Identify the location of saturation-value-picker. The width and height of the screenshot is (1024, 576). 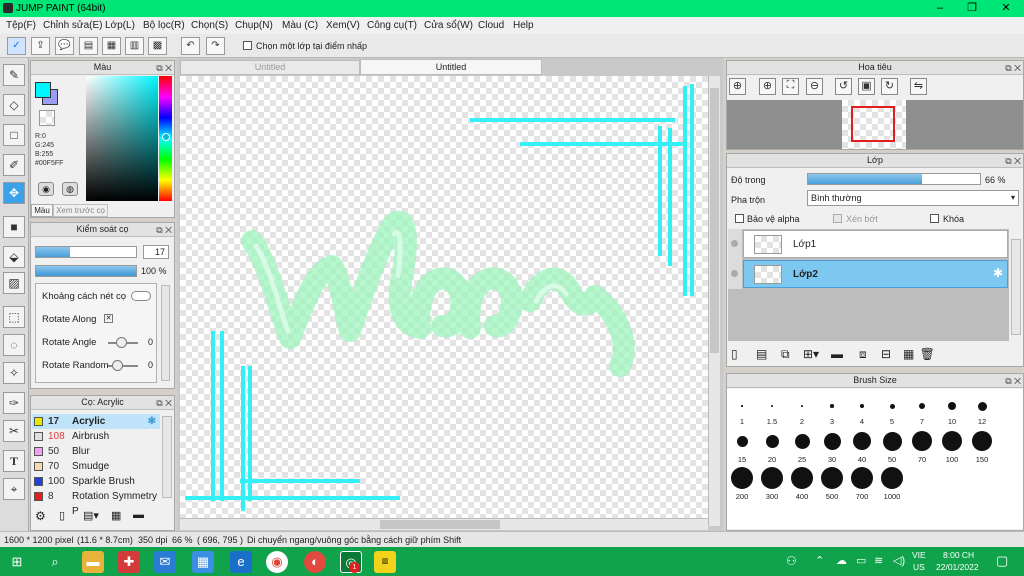
(122, 138).